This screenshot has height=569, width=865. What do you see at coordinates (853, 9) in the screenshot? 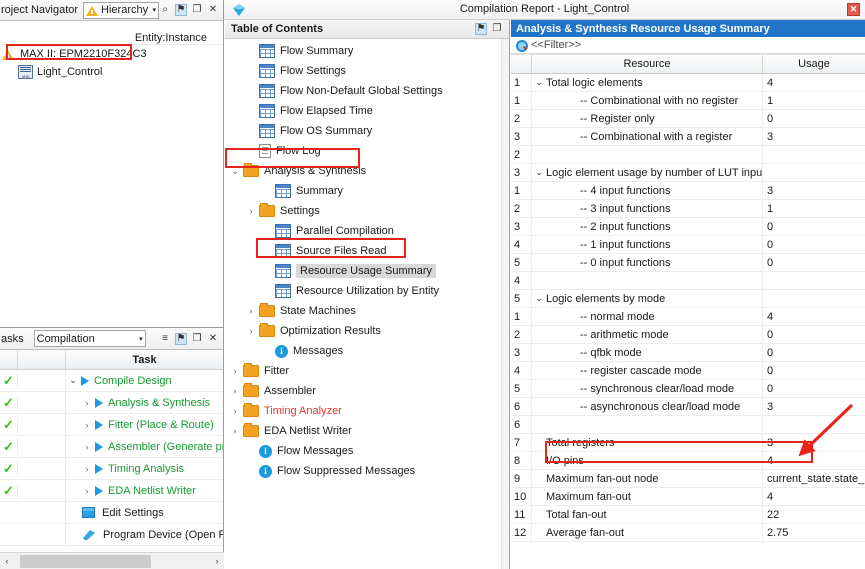
I see `close-button: ✕` at bounding box center [853, 9].